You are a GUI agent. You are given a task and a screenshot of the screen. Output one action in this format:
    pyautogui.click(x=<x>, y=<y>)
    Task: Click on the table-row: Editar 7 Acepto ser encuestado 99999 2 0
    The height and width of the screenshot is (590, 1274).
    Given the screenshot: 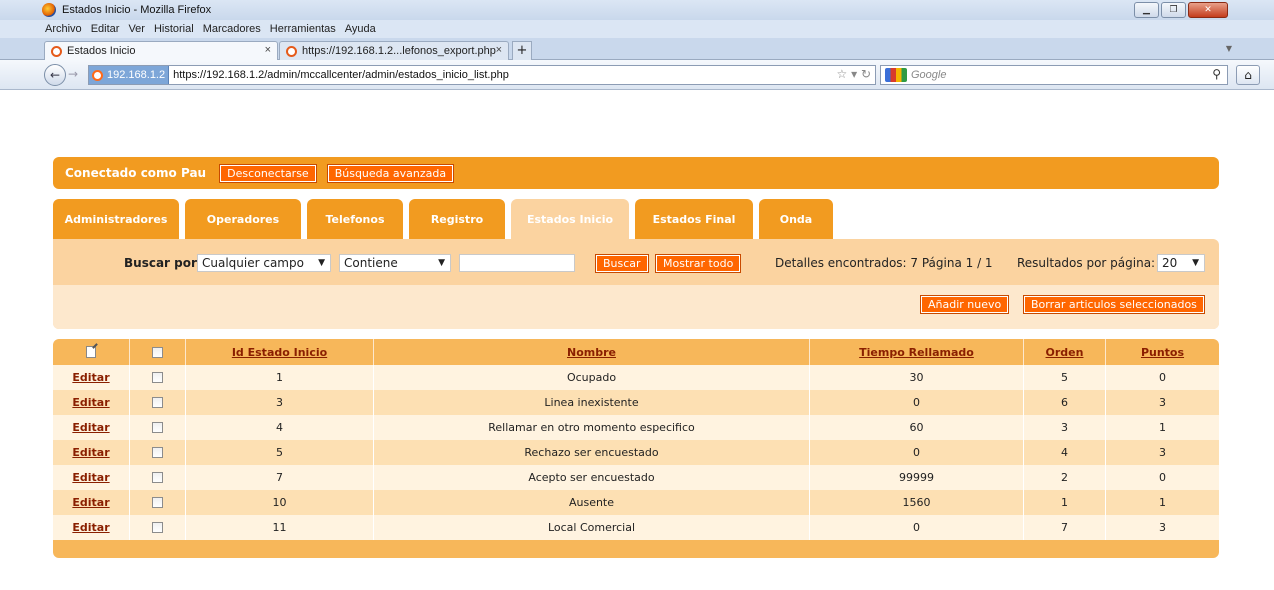 What is the action you would take?
    pyautogui.click(x=636, y=477)
    